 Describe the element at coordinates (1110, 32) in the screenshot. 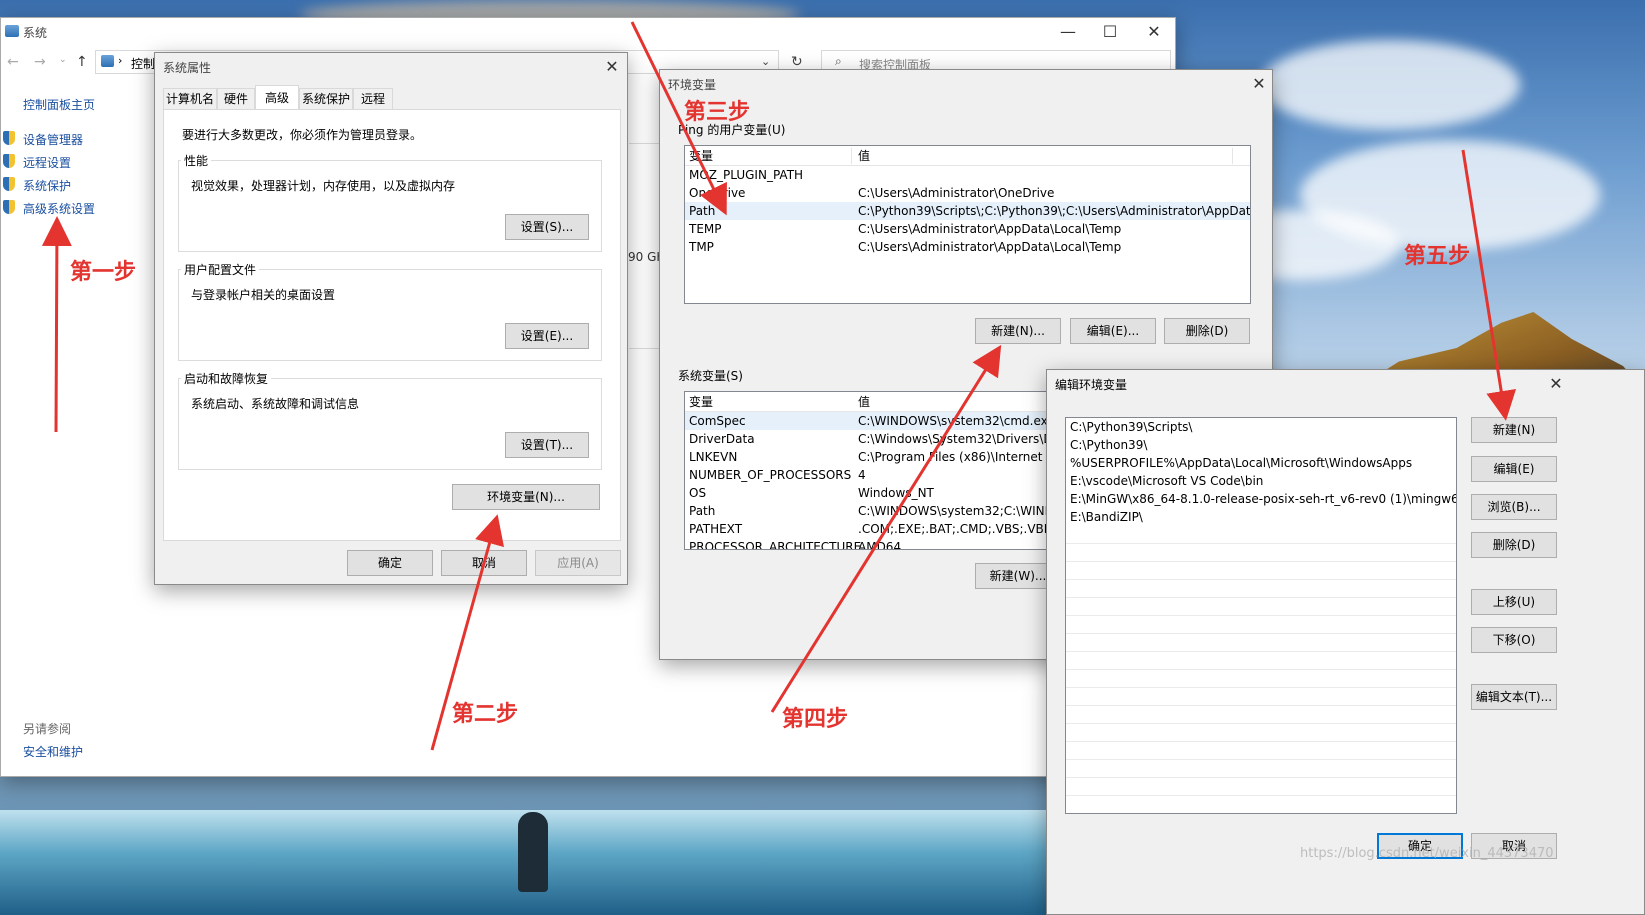

I see `maximize-button: ☐` at that location.